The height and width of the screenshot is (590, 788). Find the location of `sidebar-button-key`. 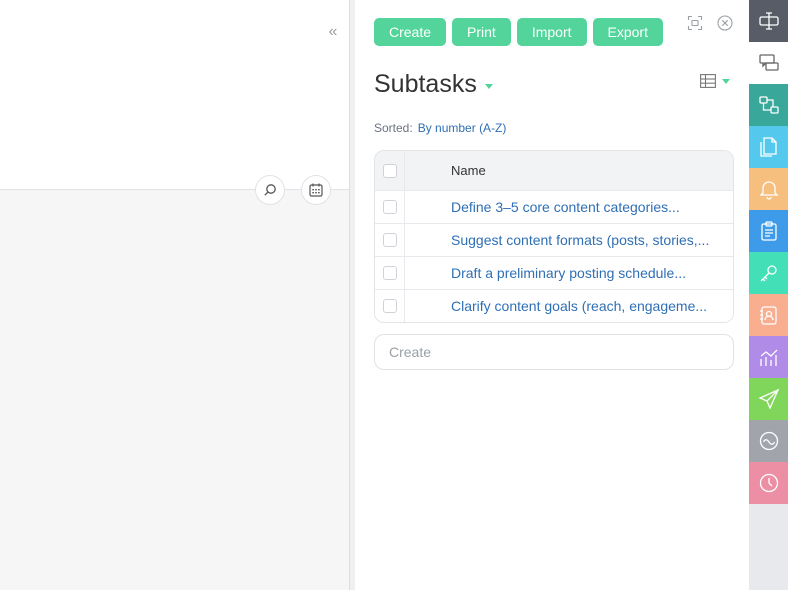

sidebar-button-key is located at coordinates (768, 273).